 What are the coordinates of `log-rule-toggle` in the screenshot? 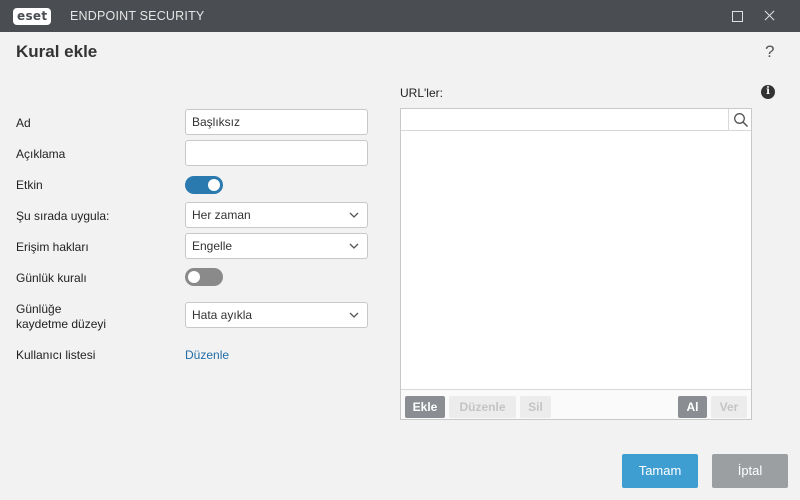 It's located at (204, 277).